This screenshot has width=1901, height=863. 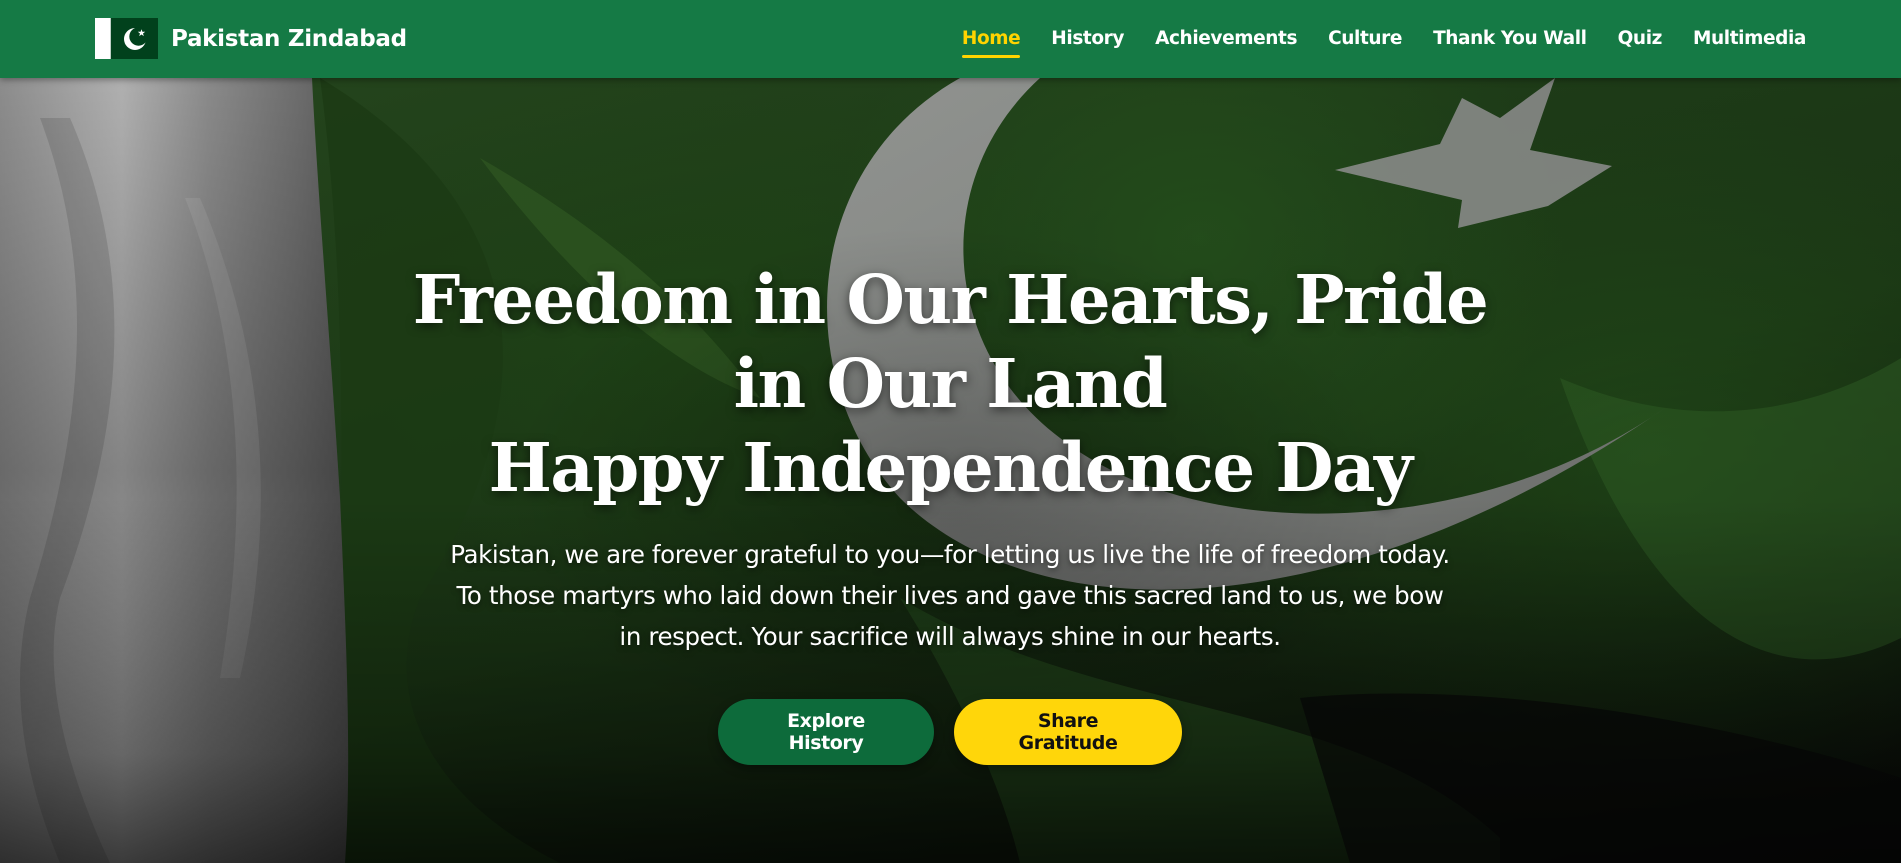 I want to click on hero-buttons: Explore History Share Gratitude, so click(x=950, y=732).